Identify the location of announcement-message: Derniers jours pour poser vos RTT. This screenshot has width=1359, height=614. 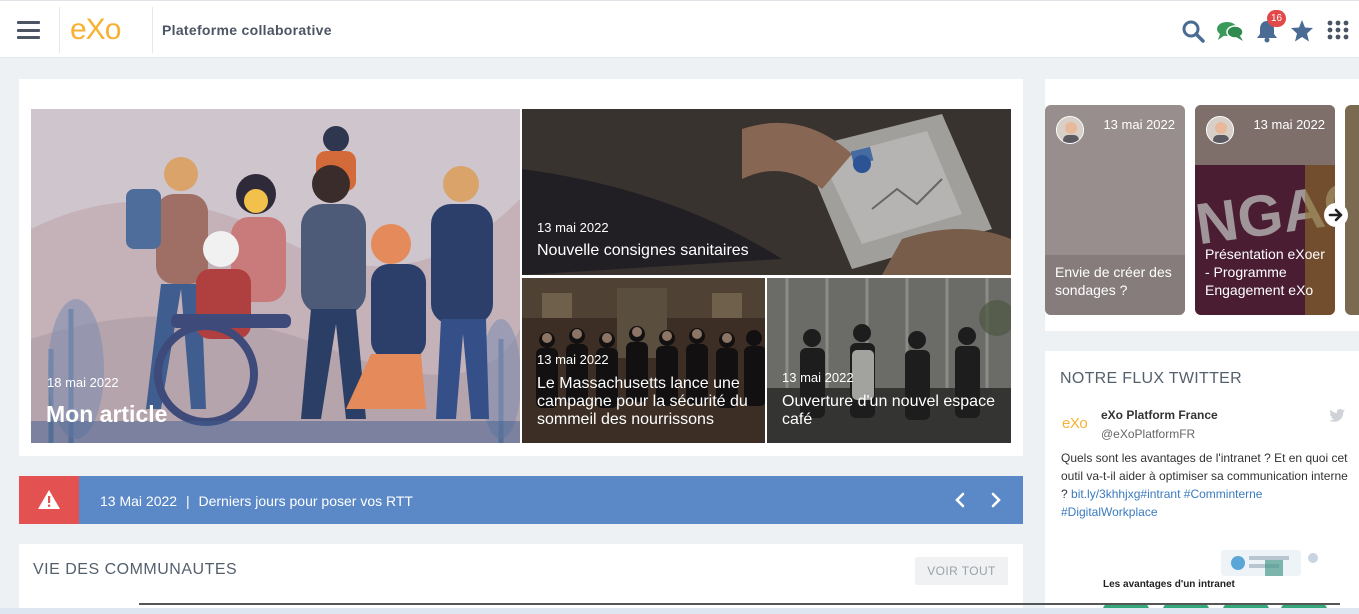
(305, 501).